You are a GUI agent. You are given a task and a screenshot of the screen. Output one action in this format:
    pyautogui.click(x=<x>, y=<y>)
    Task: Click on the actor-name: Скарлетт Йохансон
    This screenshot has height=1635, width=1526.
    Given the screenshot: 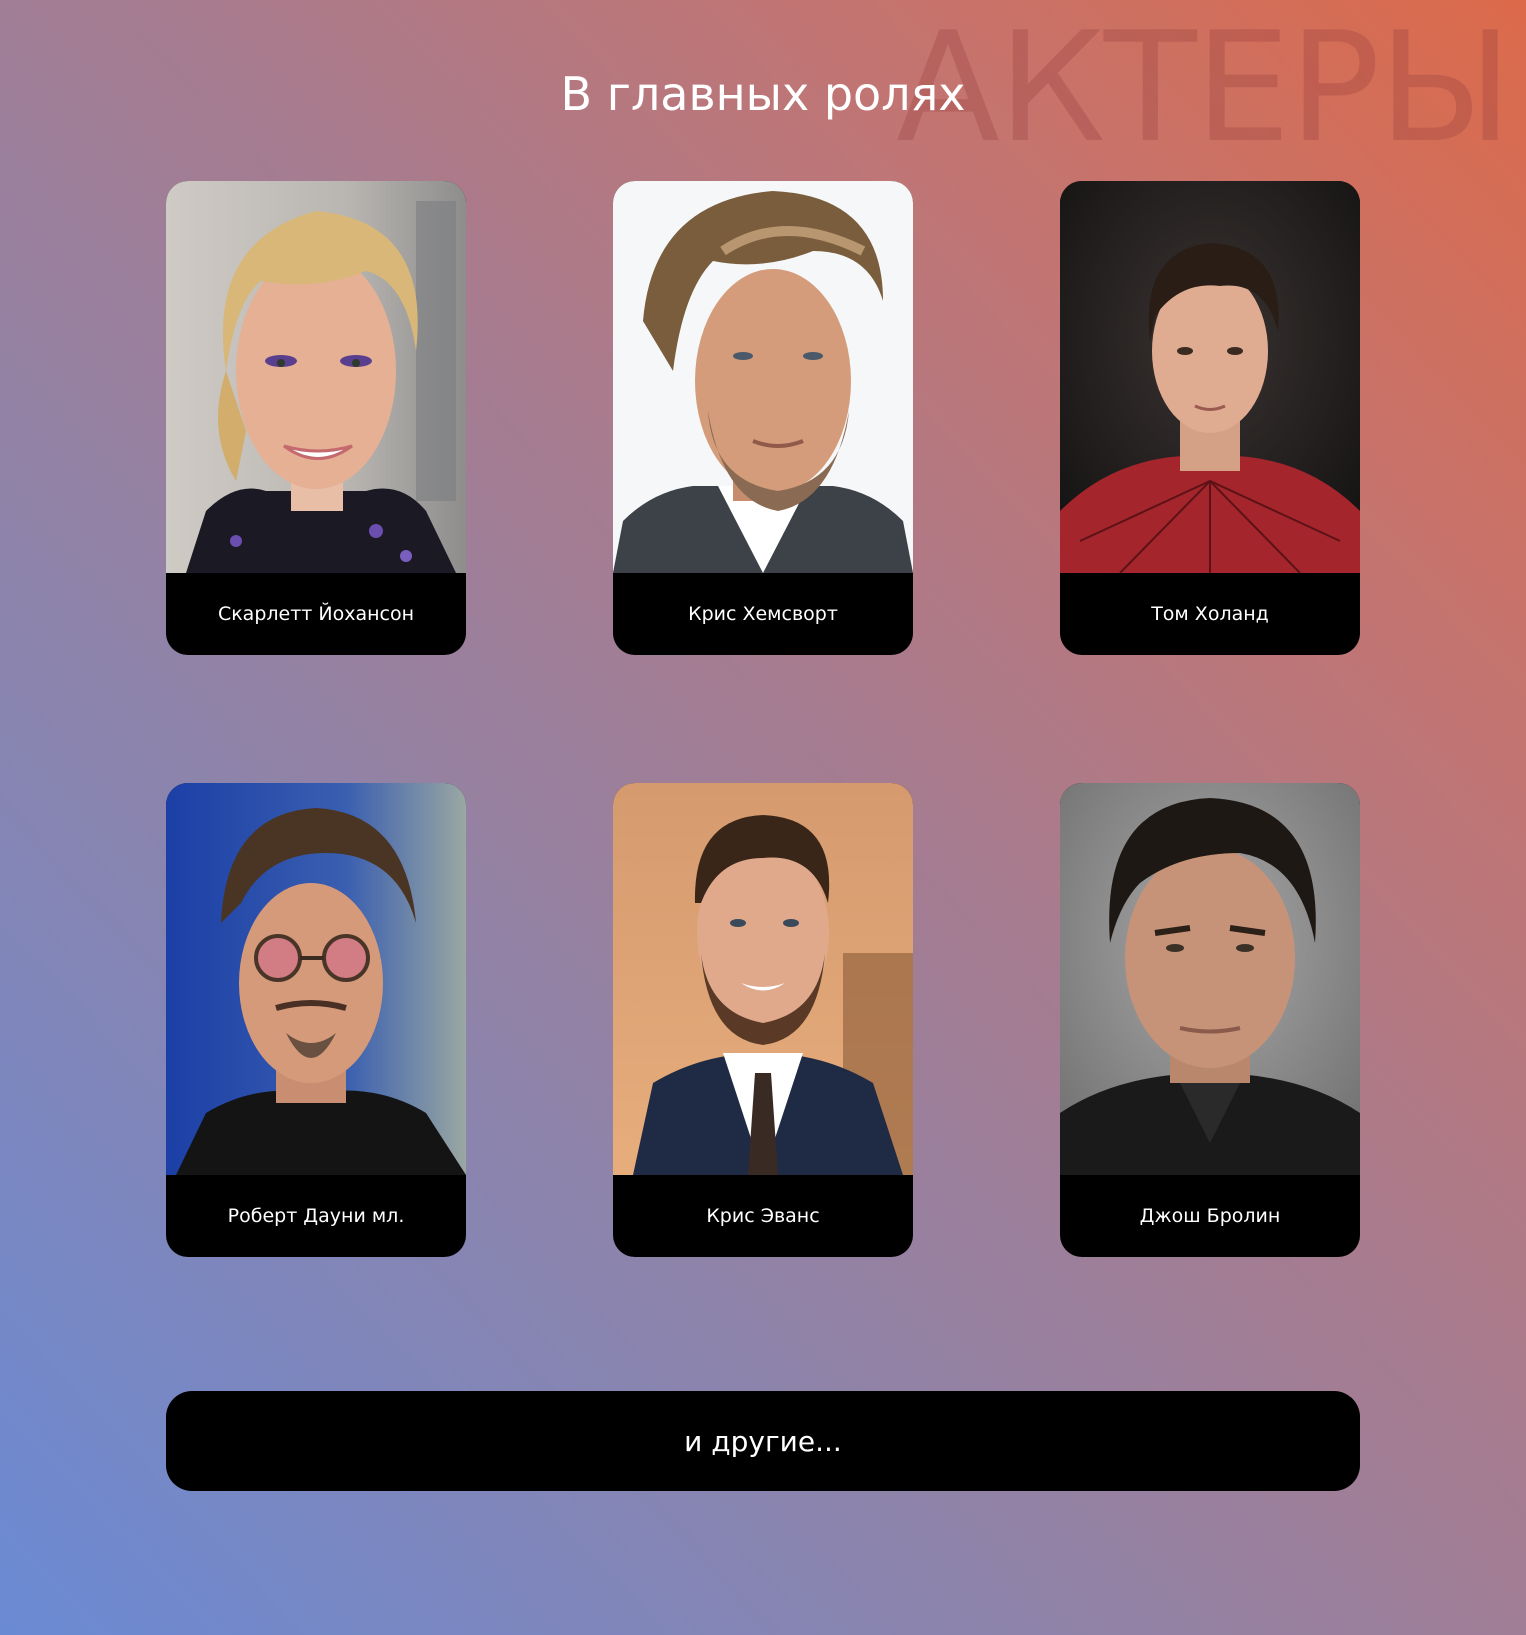 What is the action you would take?
    pyautogui.click(x=316, y=614)
    